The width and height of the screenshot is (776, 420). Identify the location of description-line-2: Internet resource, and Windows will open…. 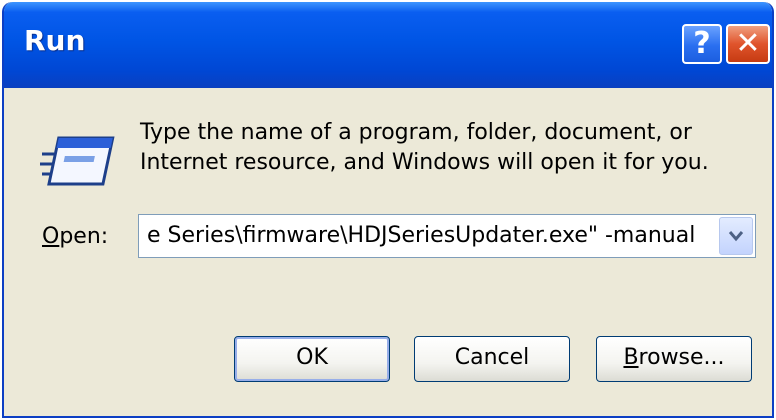
(424, 162).